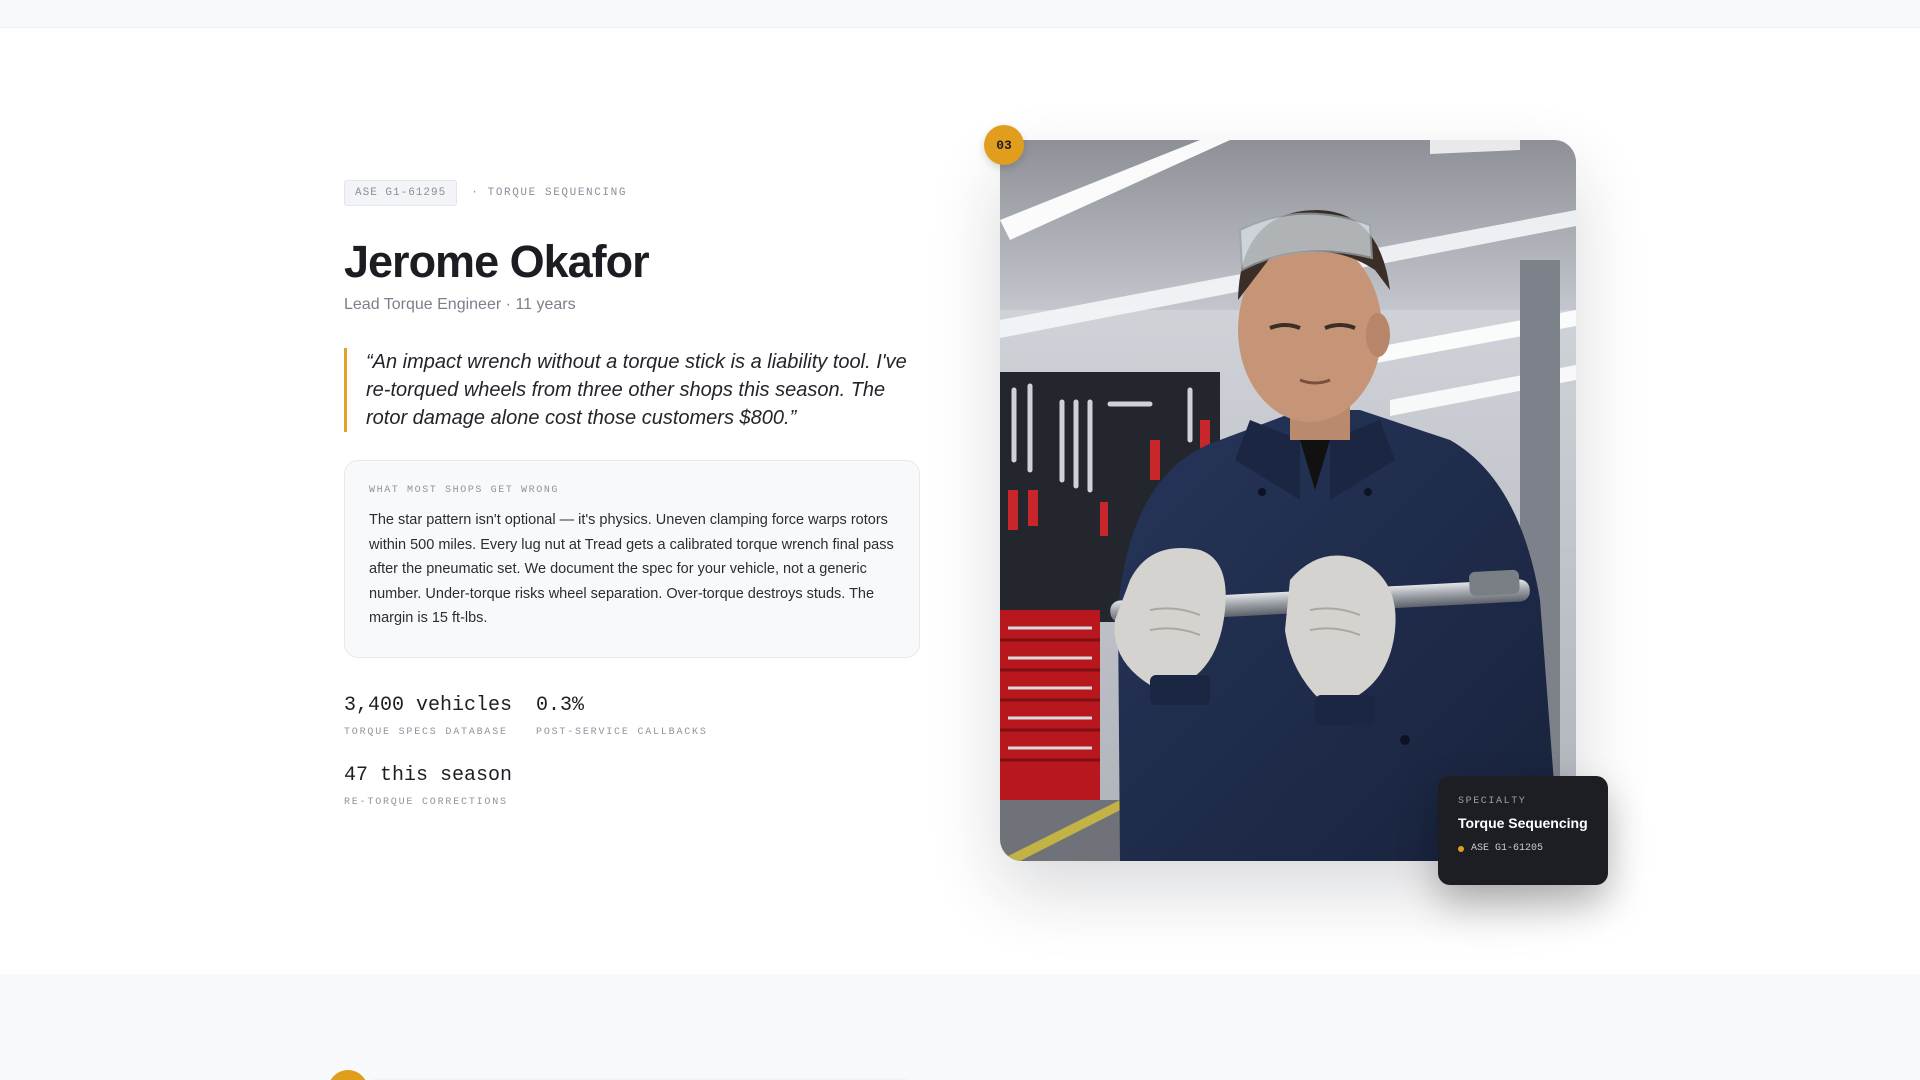  I want to click on stat-item: 3,400 vehicles TORQUE SPECS DATABASE, so click(428, 716).